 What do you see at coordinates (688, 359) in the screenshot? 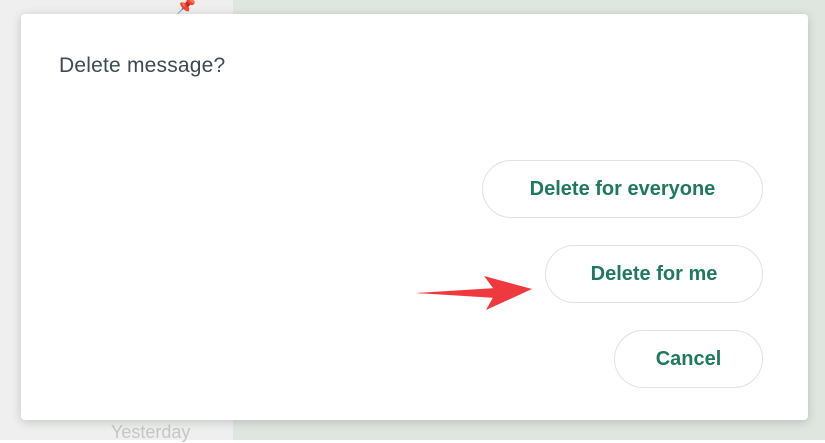
I see `cancel-button: Cancel` at bounding box center [688, 359].